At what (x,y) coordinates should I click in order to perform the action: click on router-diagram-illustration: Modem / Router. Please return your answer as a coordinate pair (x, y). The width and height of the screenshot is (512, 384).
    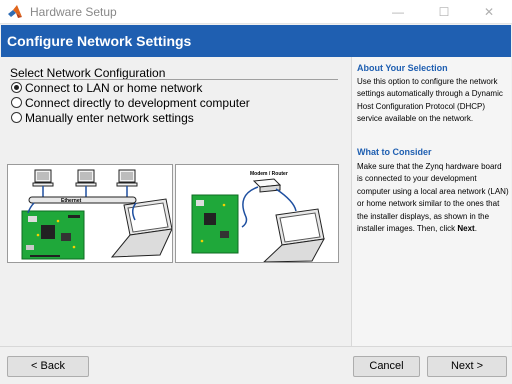
    Looking at the image, I should click on (258, 216).